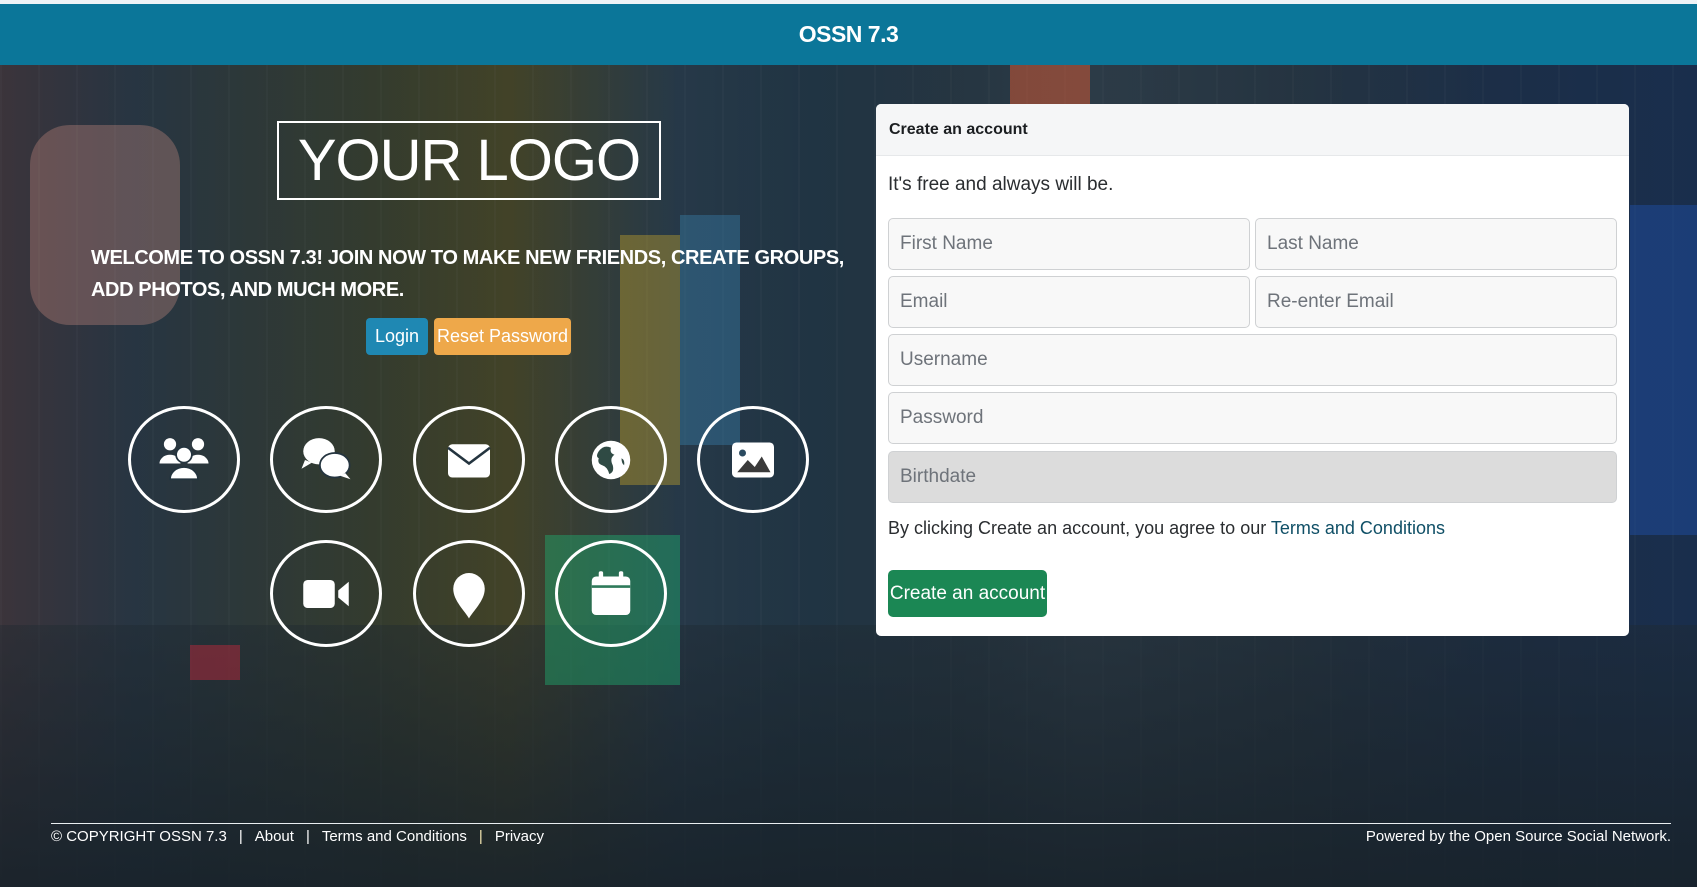  I want to click on copyright-text: © COPYRIGHT OSSN 7.3, so click(139, 836).